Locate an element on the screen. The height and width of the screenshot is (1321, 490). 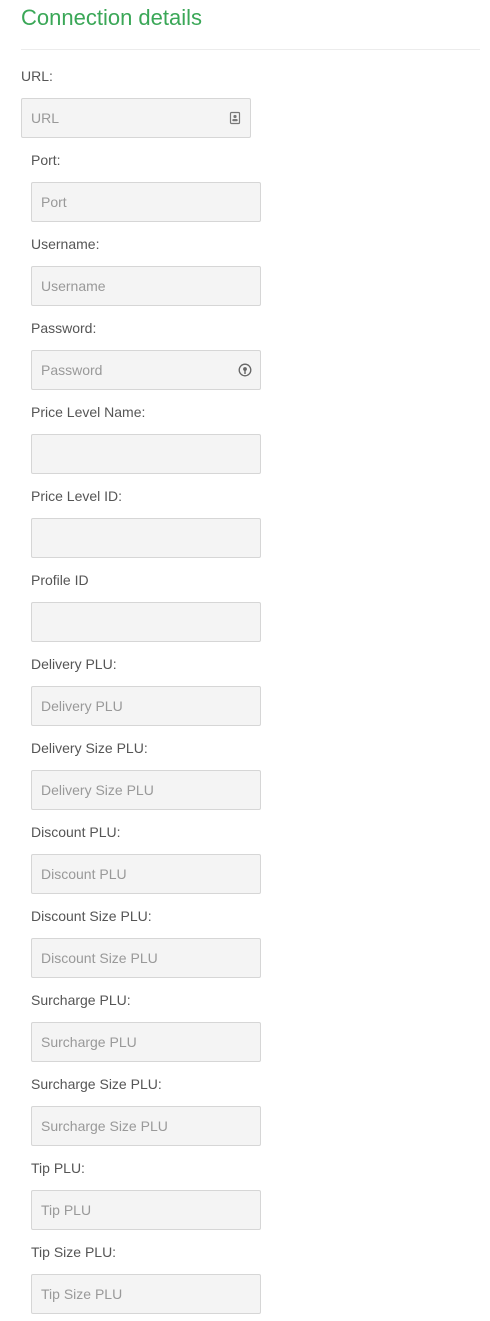
discount-plu-input is located at coordinates (146, 874).